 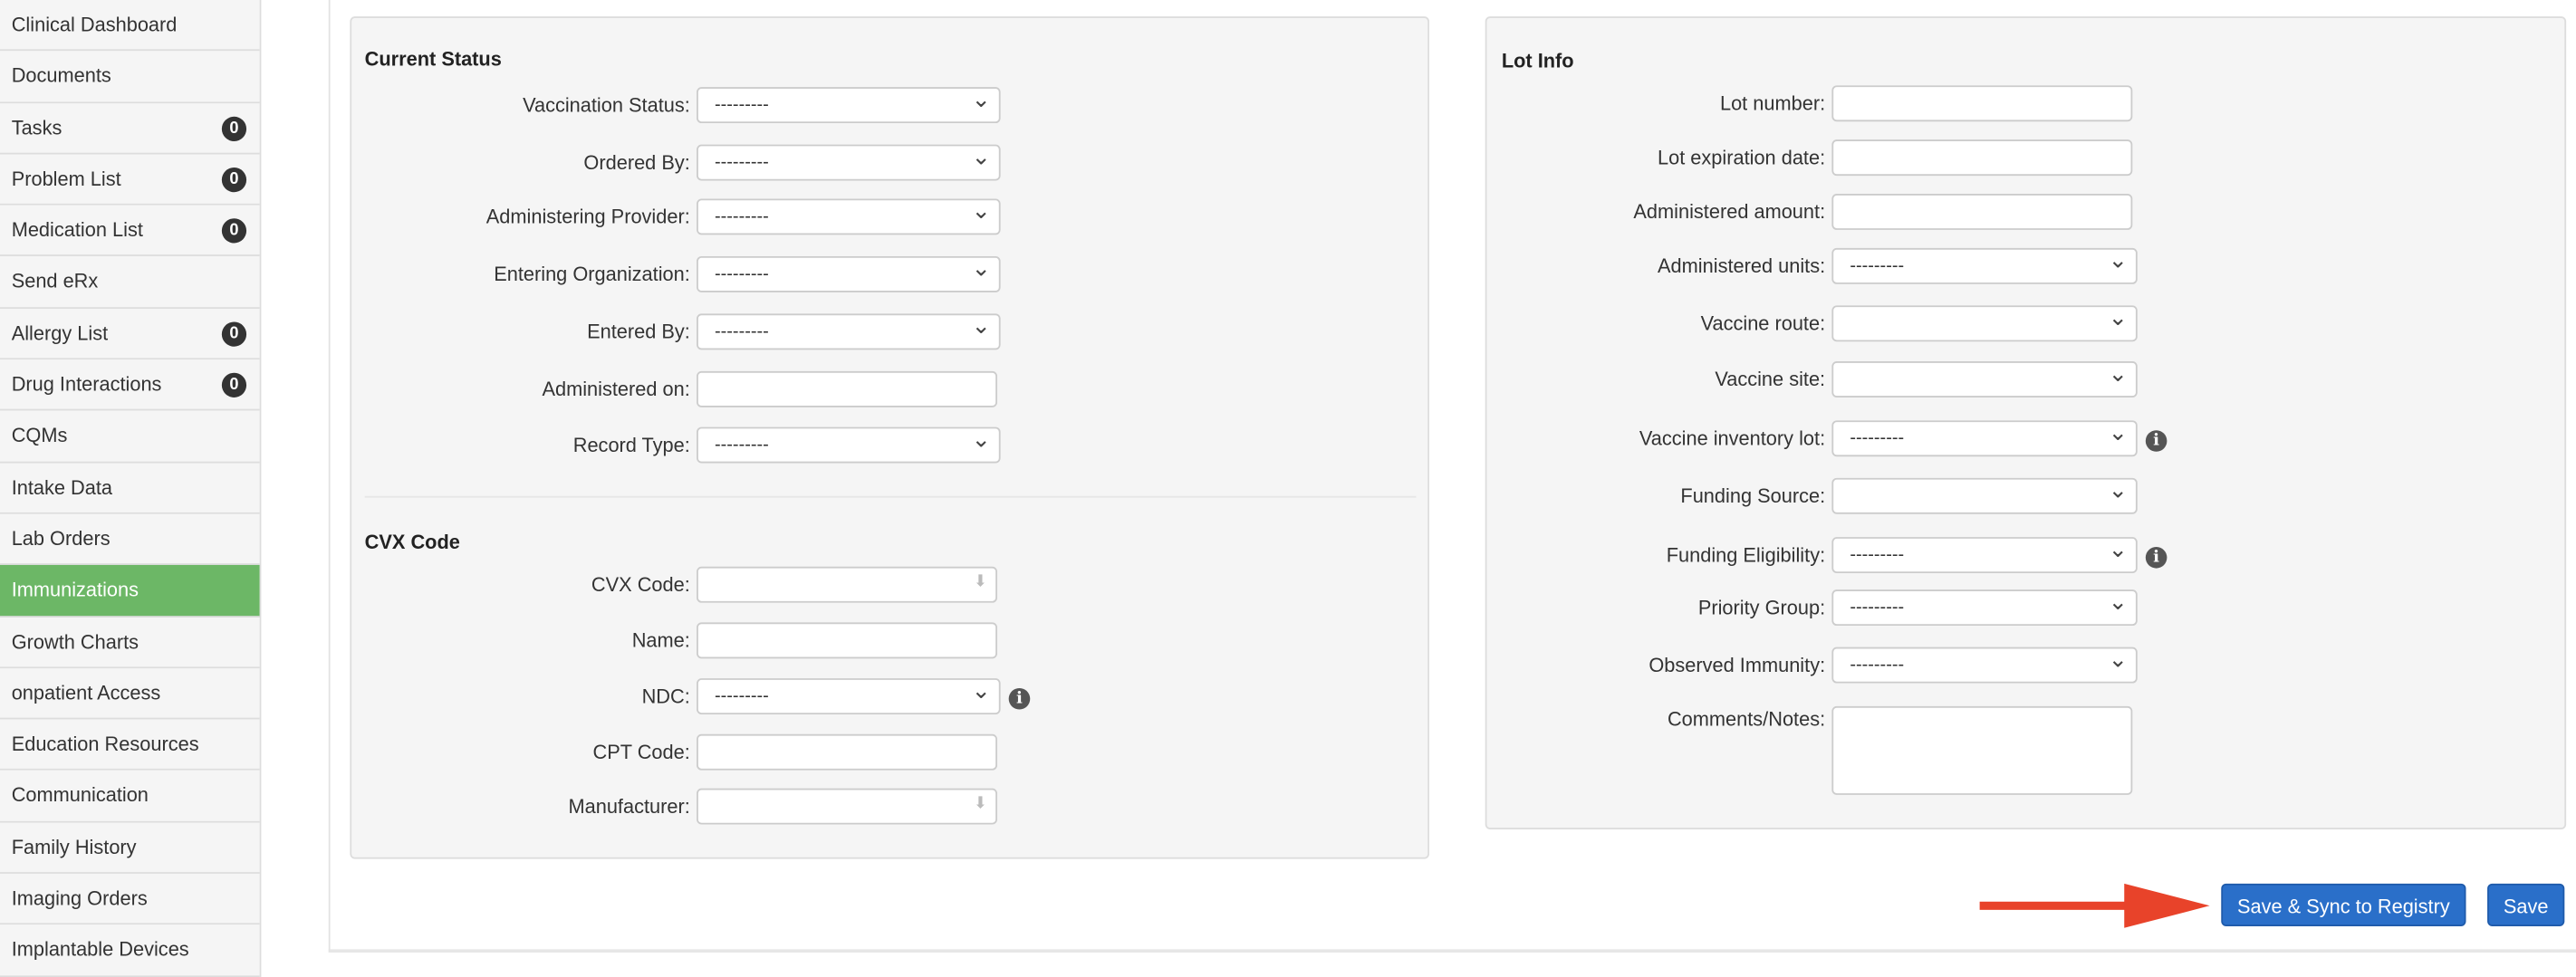 I want to click on sidebar-item-allergy-list: Allergy List 0, so click(x=130, y=334).